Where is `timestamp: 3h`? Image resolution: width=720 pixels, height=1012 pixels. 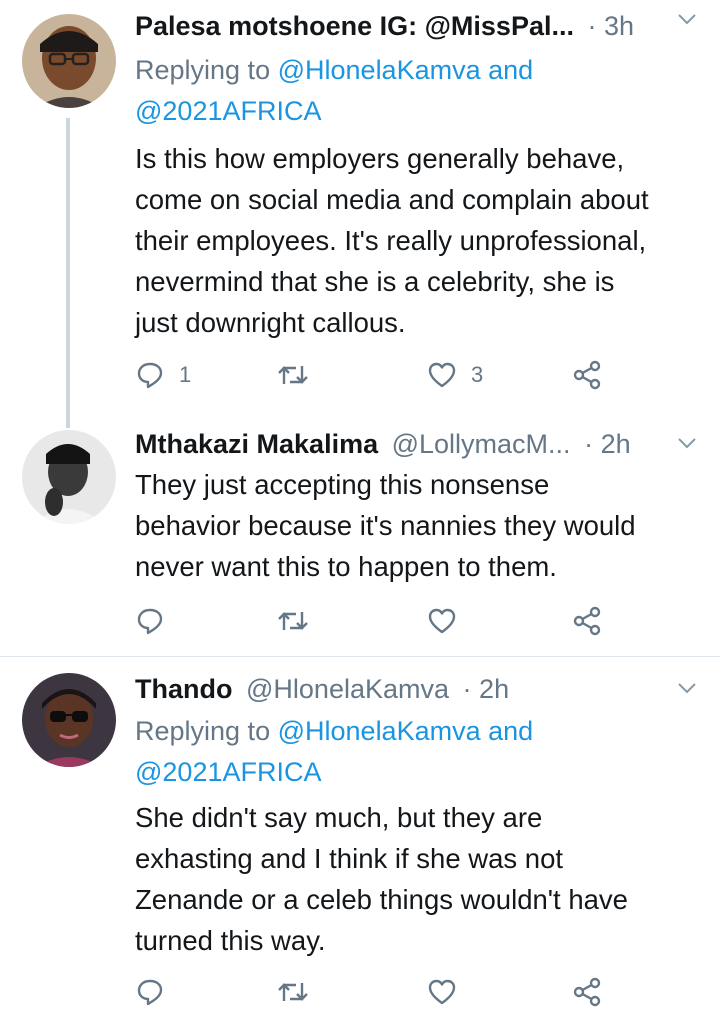 timestamp: 3h is located at coordinates (619, 26).